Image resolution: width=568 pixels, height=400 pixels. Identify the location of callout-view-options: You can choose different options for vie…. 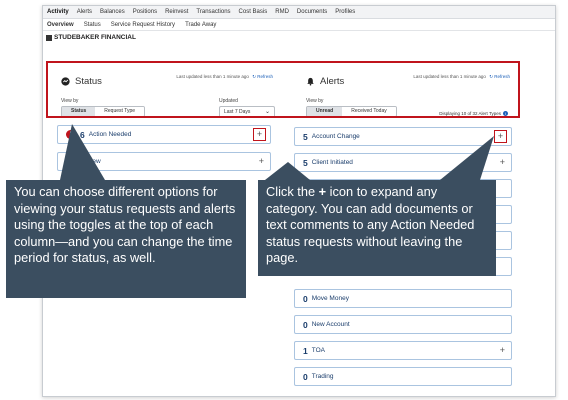
(126, 239).